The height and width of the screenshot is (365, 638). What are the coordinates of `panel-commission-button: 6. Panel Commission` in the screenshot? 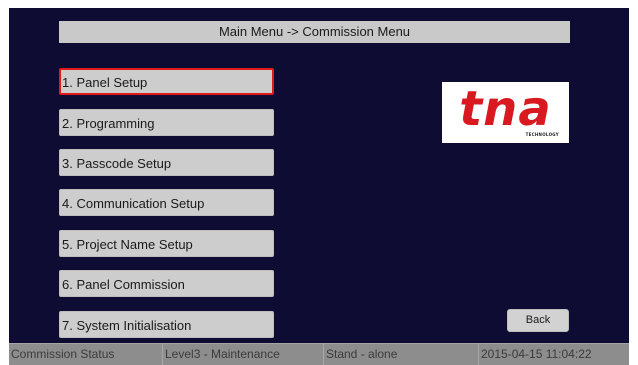 It's located at (166, 283).